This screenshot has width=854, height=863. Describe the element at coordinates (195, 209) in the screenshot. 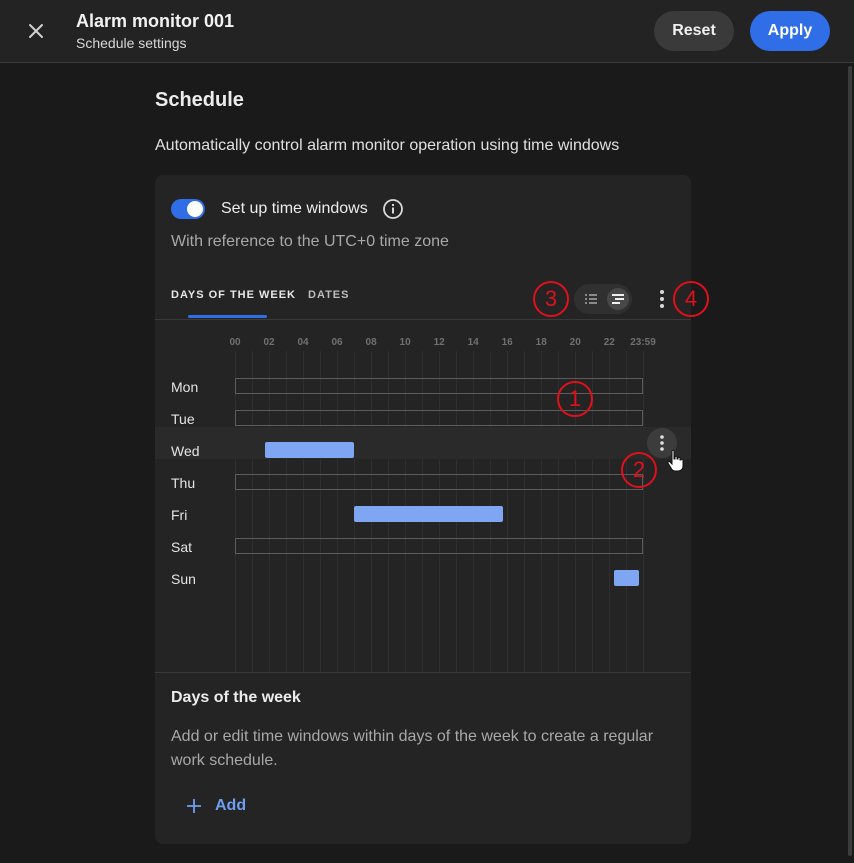

I see `toggle-knob` at that location.